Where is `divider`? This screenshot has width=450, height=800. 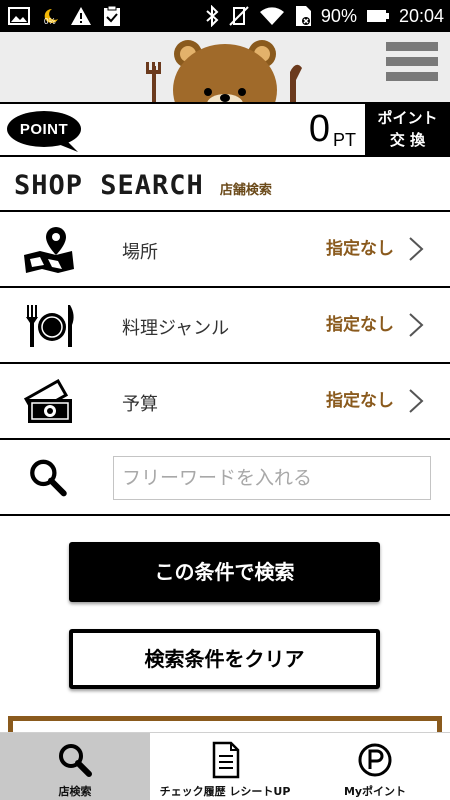
divider is located at coordinates (225, 515).